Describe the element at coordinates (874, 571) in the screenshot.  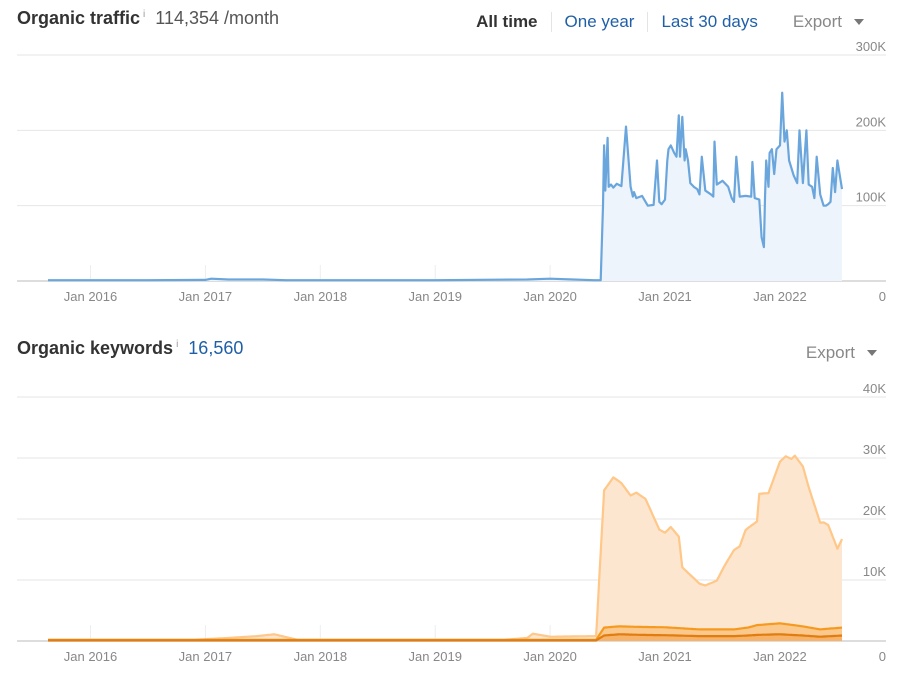
I see `y-tick-label: 10K` at that location.